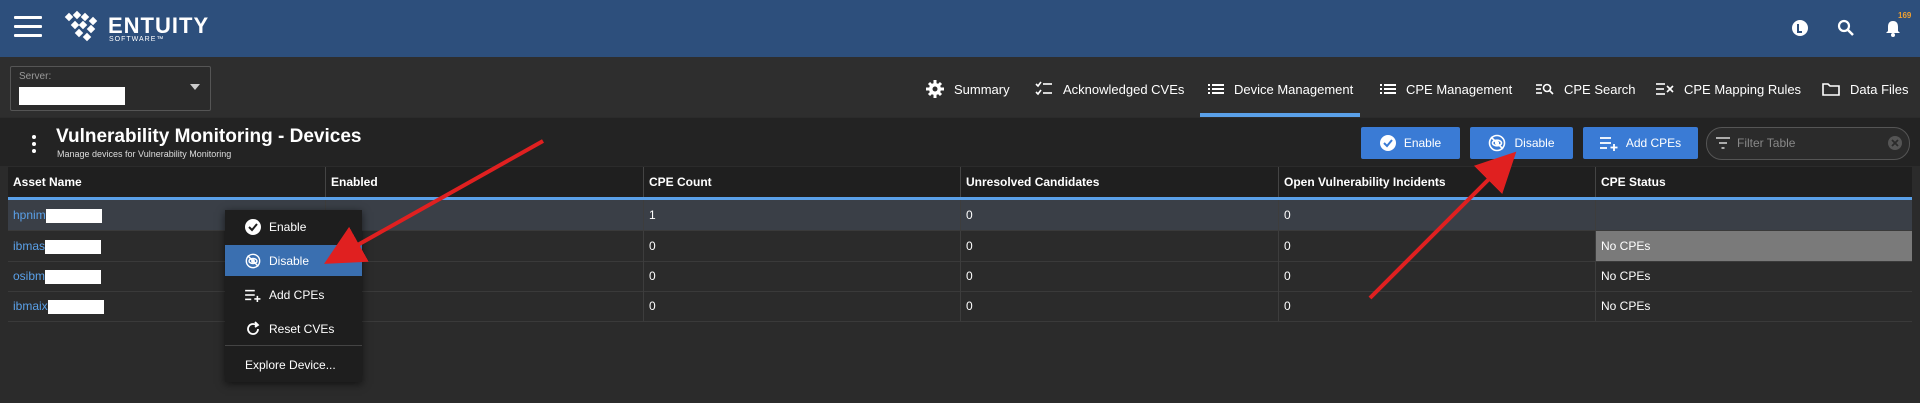 This screenshot has width=1920, height=403. I want to click on enable-button-label: Enable, so click(1422, 143).